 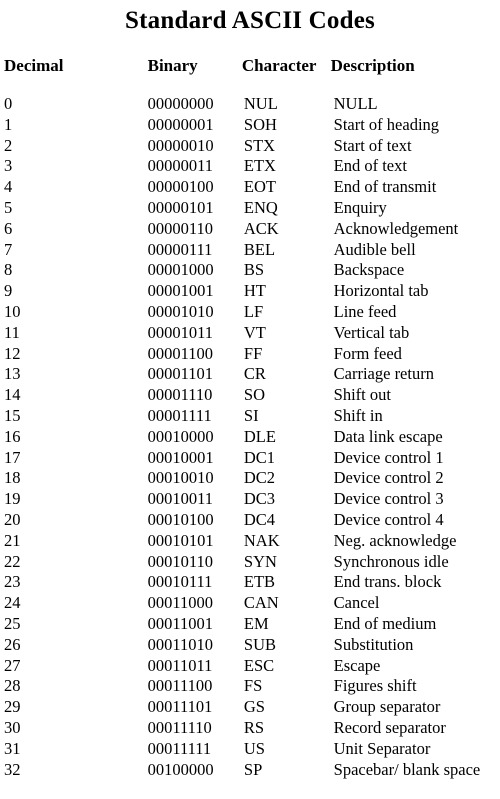 I want to click on cell-decimal: 30, so click(x=12, y=727).